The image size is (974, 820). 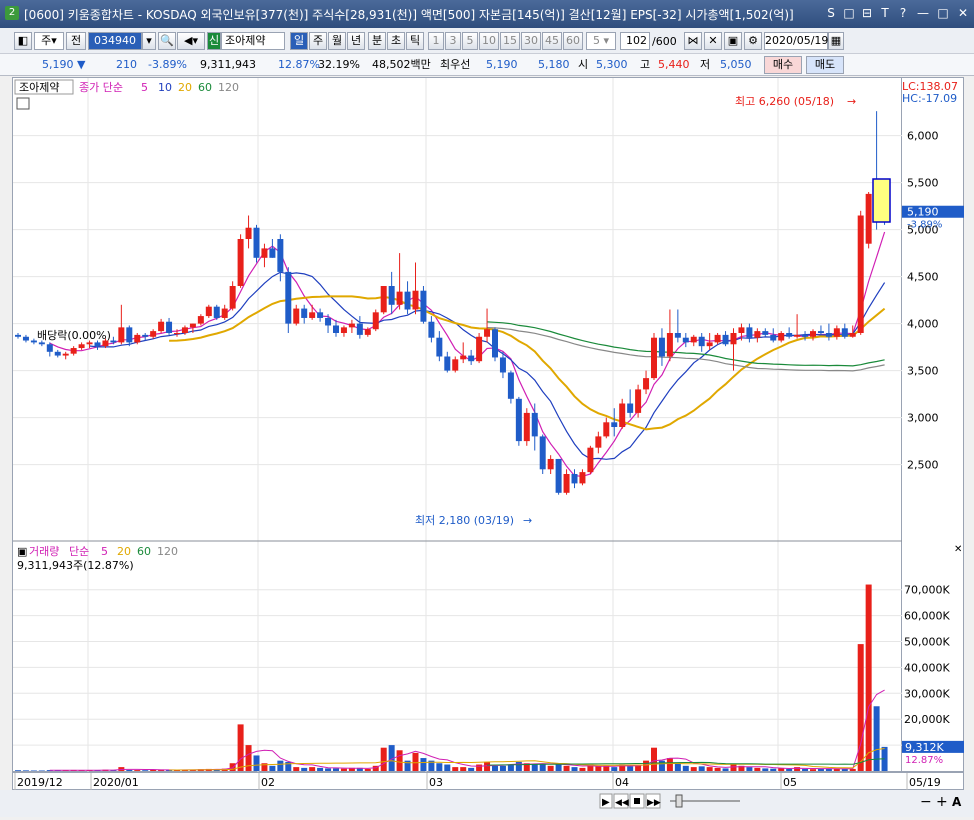 I want to click on period-day: 일, so click(x=299, y=41).